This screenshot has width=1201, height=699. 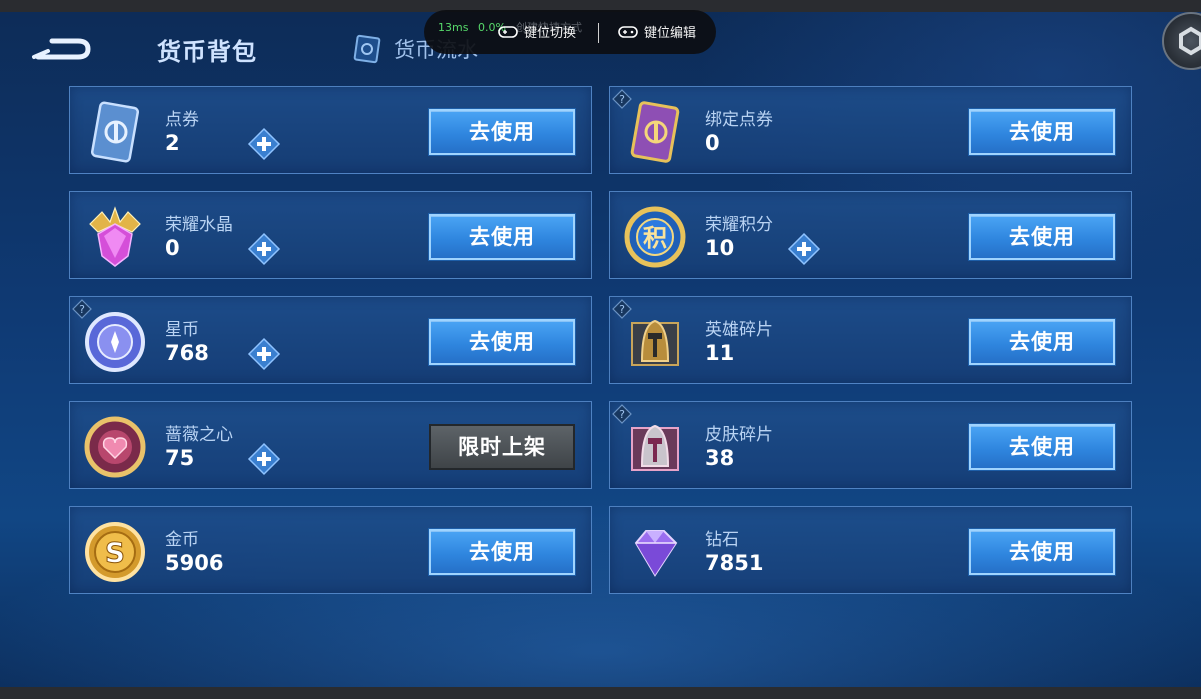 I want to click on star-coin-icon, so click(x=115, y=342).